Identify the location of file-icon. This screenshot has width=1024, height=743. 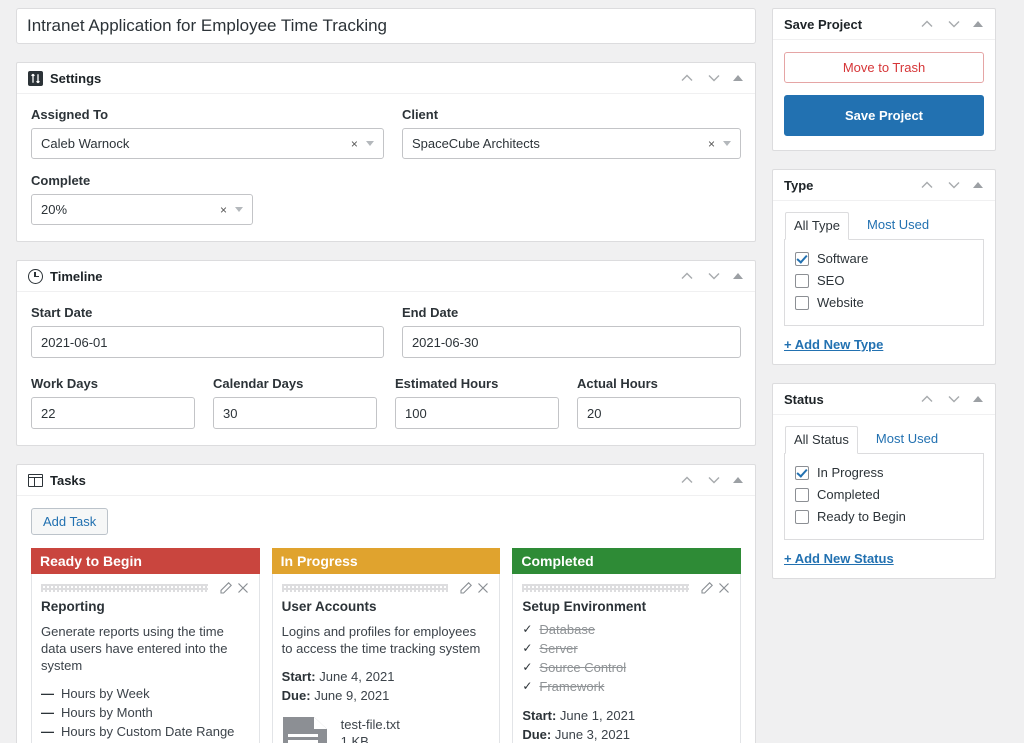
(305, 729).